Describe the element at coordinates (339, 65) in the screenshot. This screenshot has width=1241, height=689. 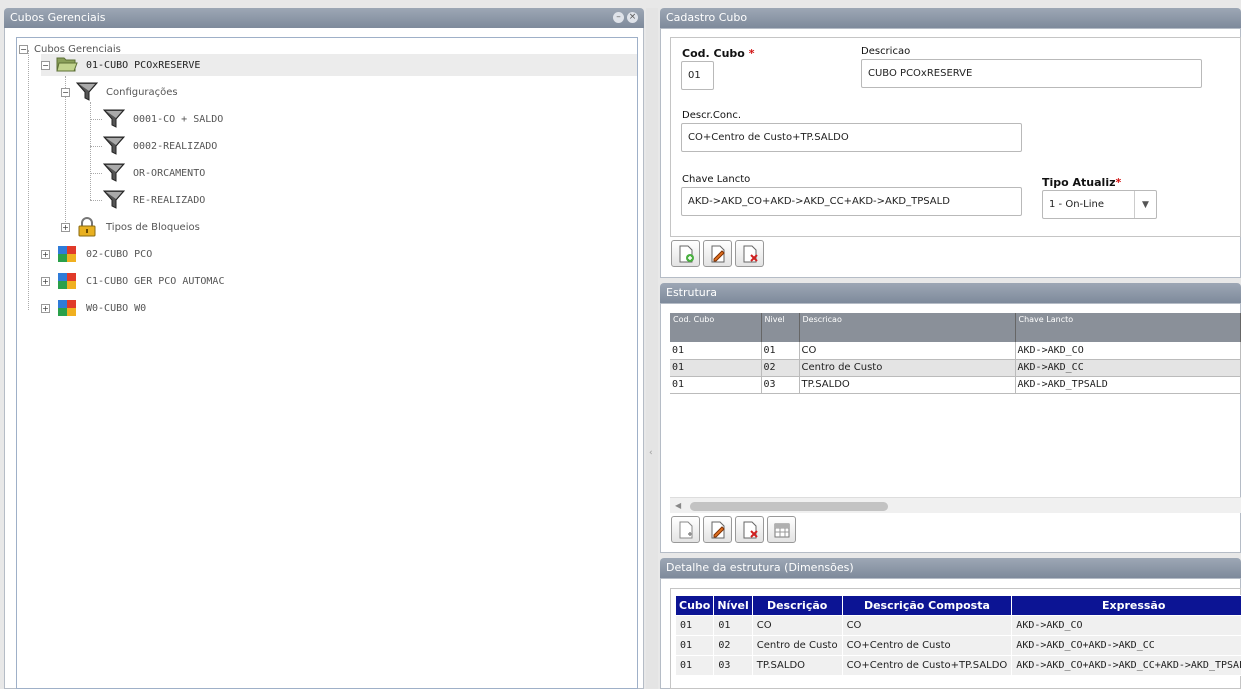
I see `tree-node-cube-01: − 01-CUBO PCOxRESERVE` at that location.